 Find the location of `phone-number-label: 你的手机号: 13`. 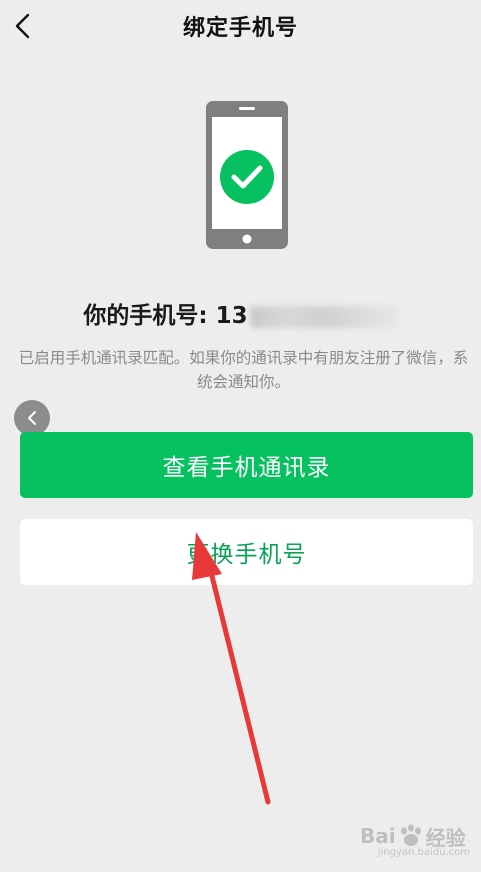

phone-number-label: 你的手机号: 13 is located at coordinates (240, 313).